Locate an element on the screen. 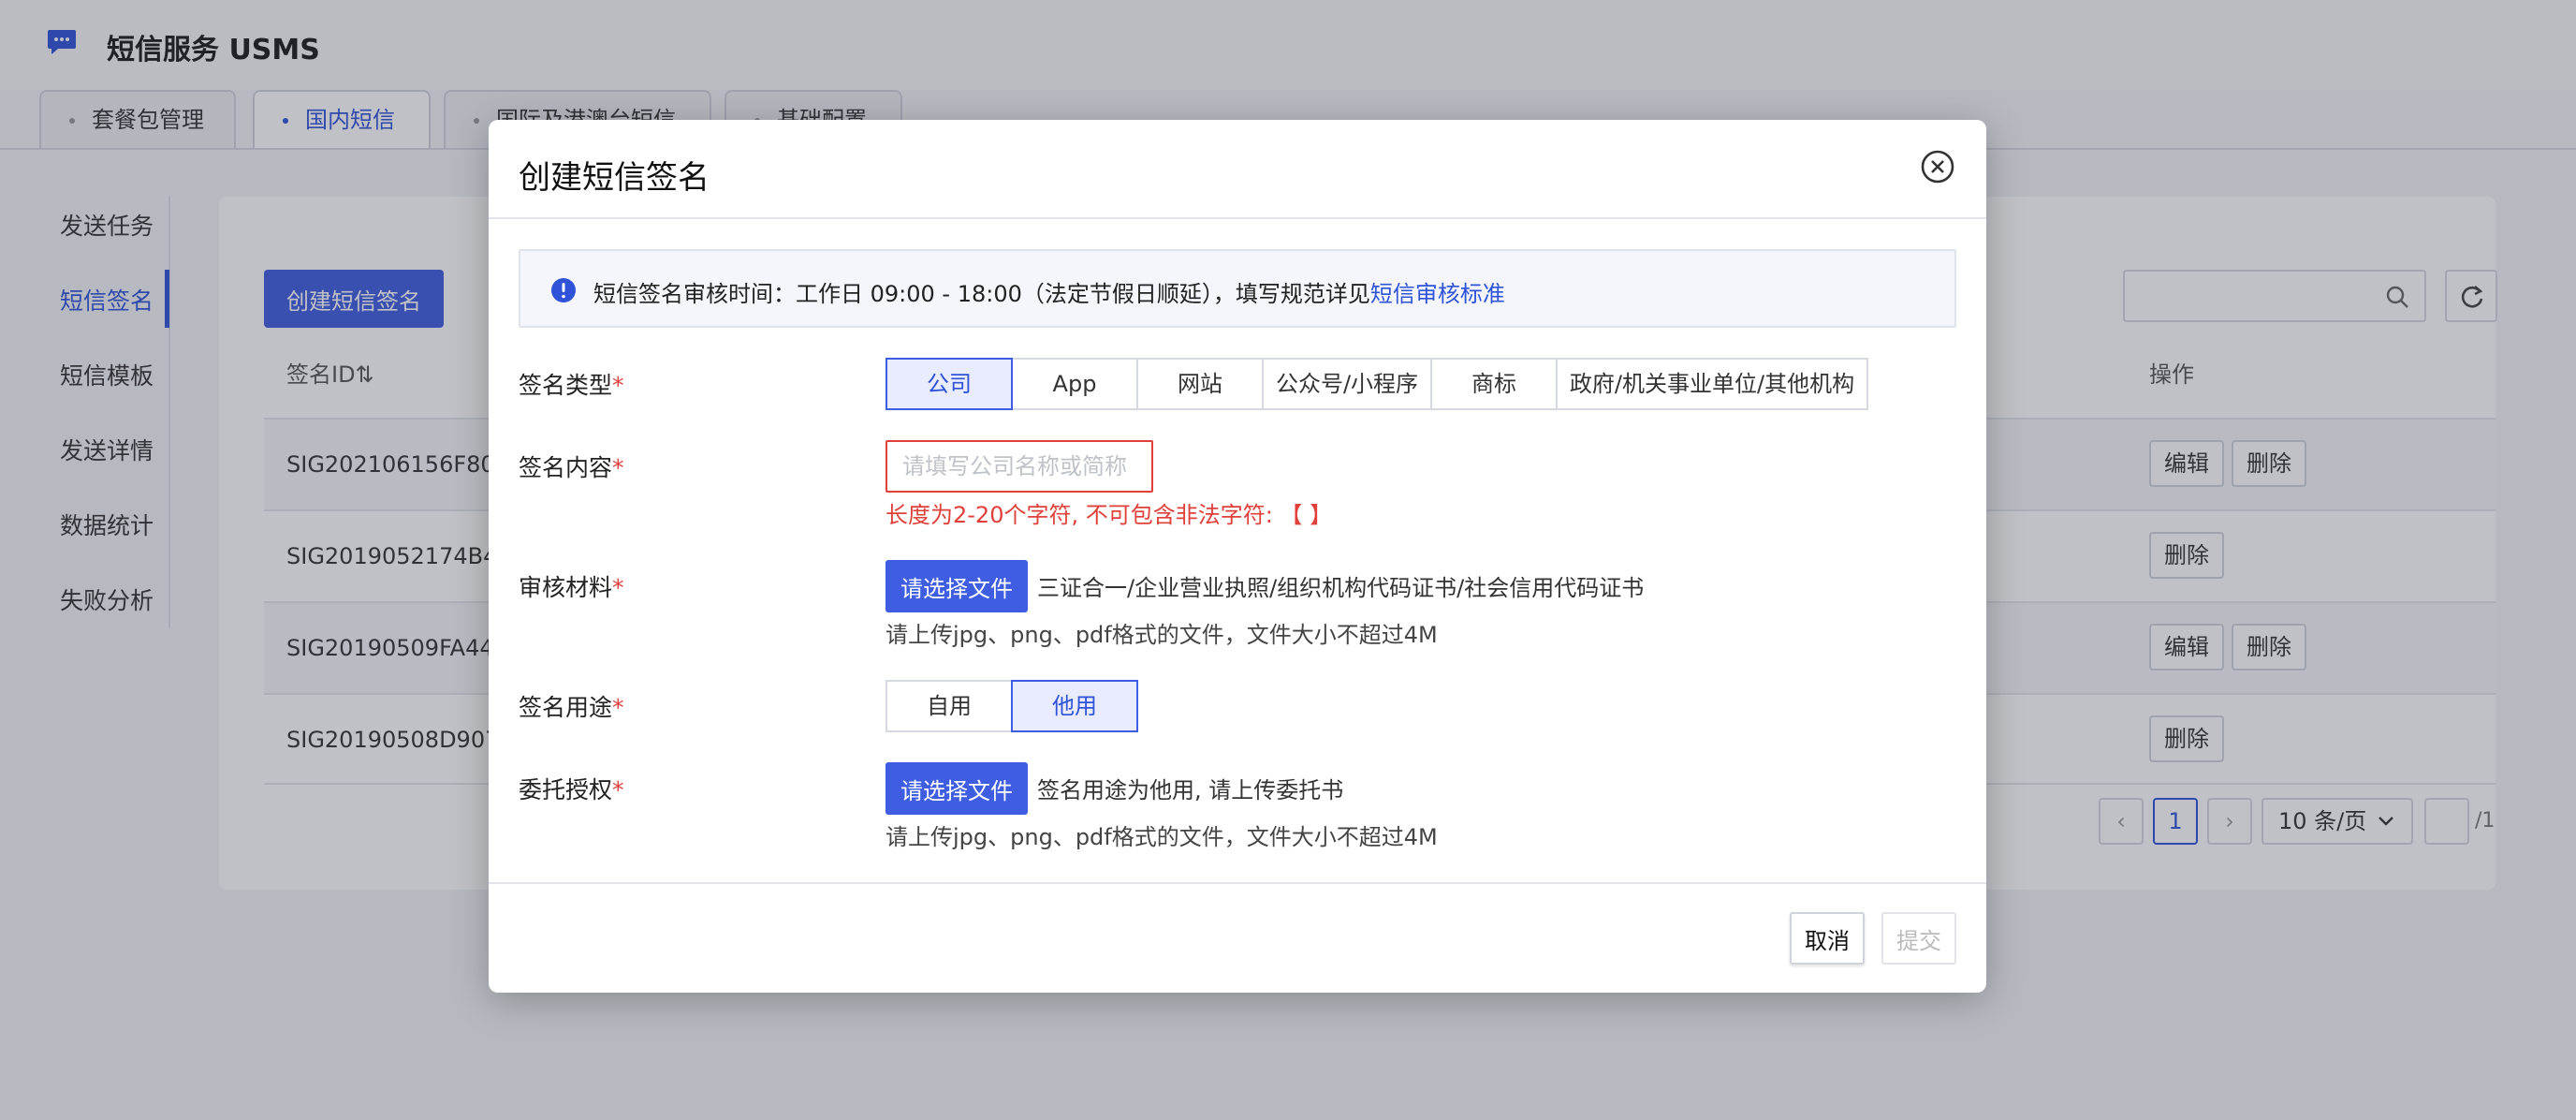 The width and height of the screenshot is (2576, 1120). review-material-hint: 请上传jpg、png、pdf格式的文件，文件大小不超过4M is located at coordinates (1162, 635).